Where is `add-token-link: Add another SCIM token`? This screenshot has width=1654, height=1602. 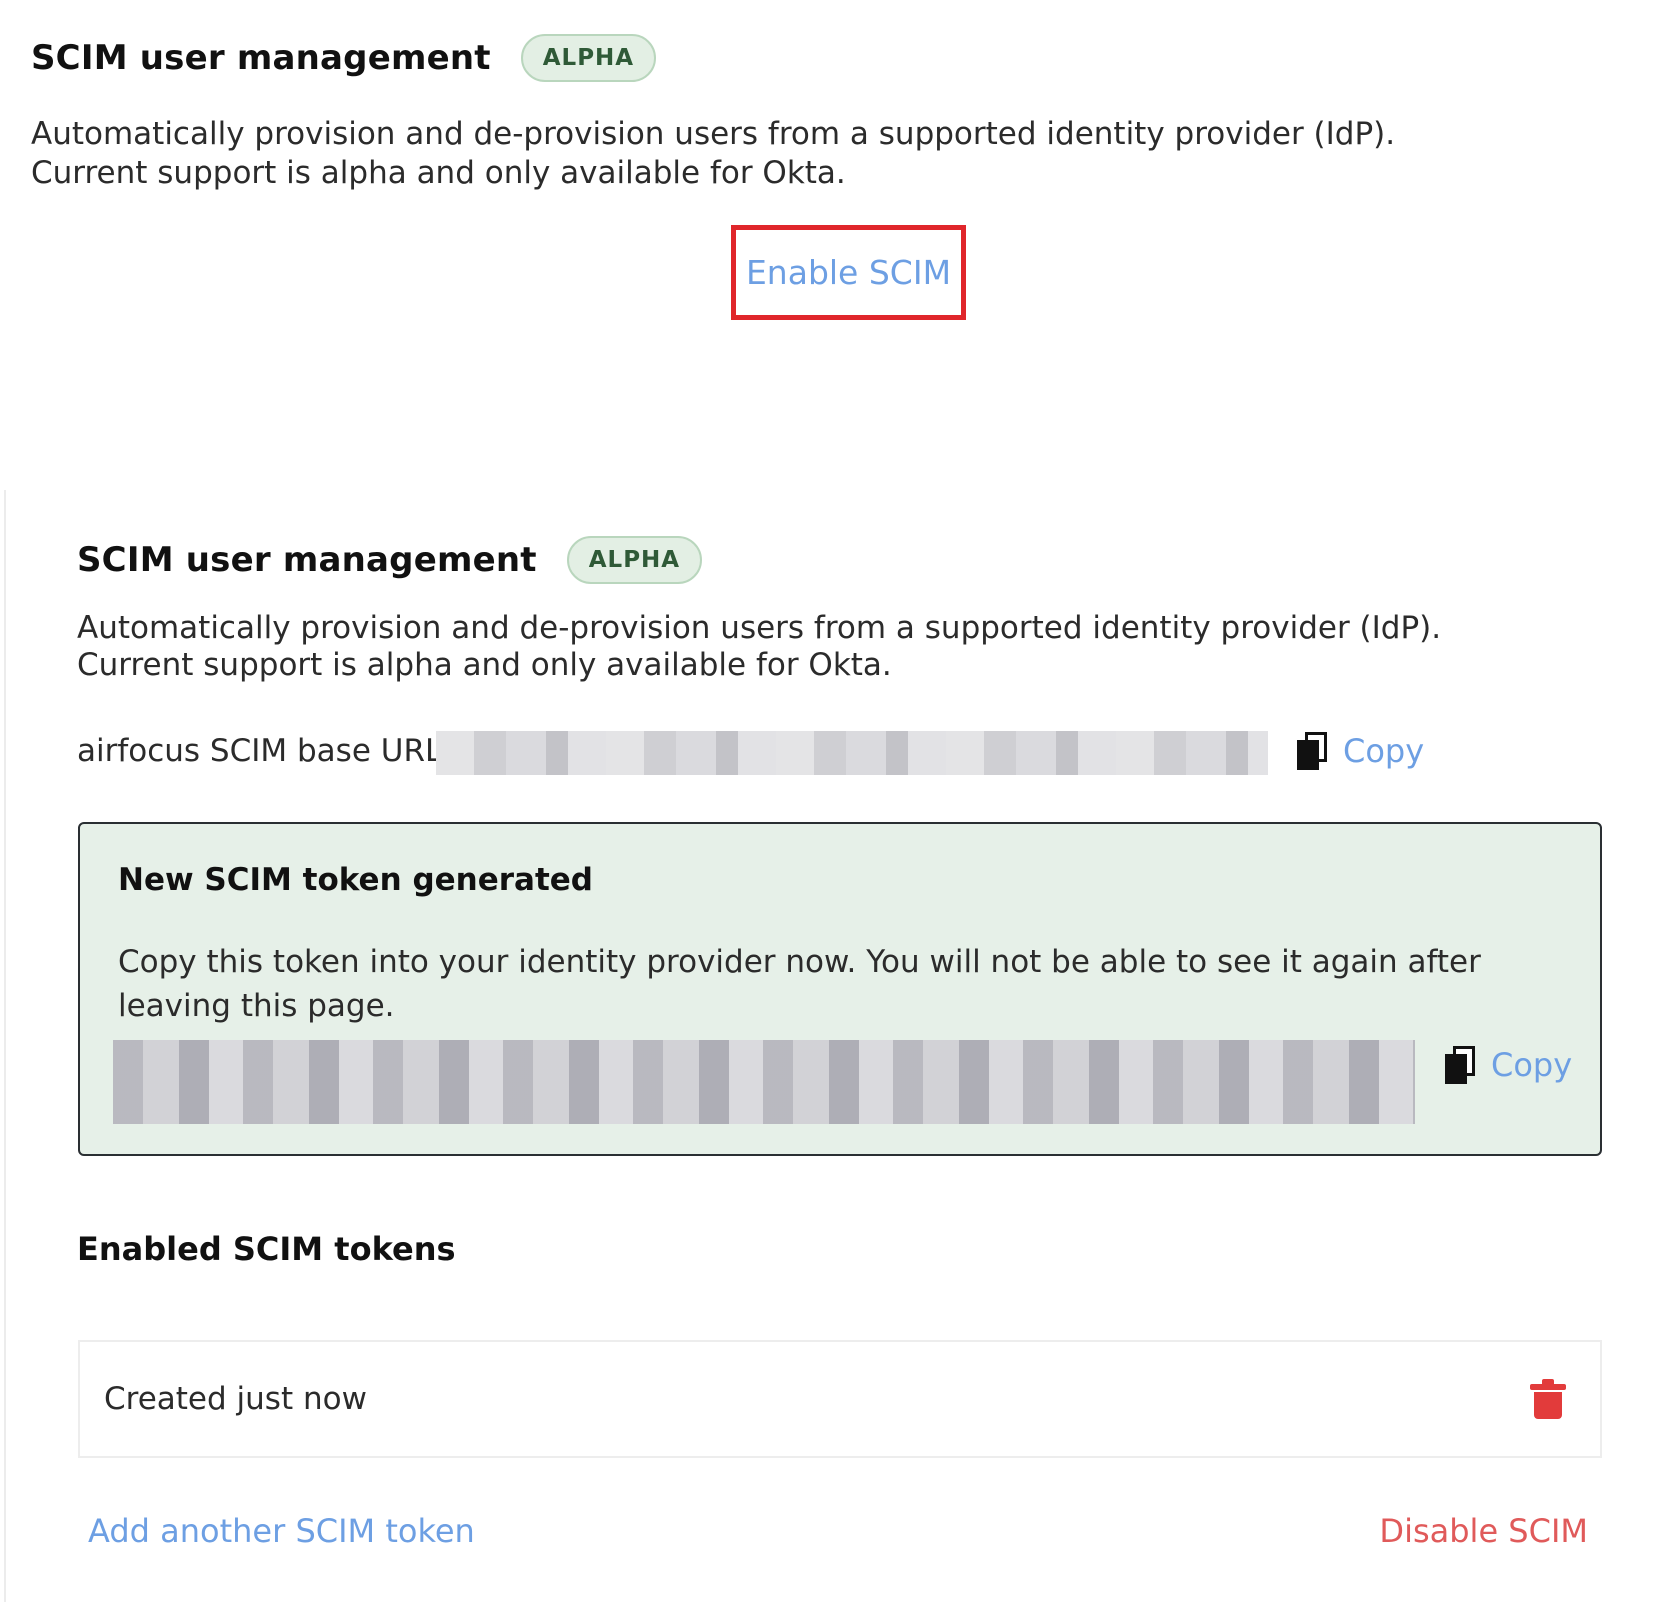
add-token-link: Add another SCIM token is located at coordinates (281, 1531).